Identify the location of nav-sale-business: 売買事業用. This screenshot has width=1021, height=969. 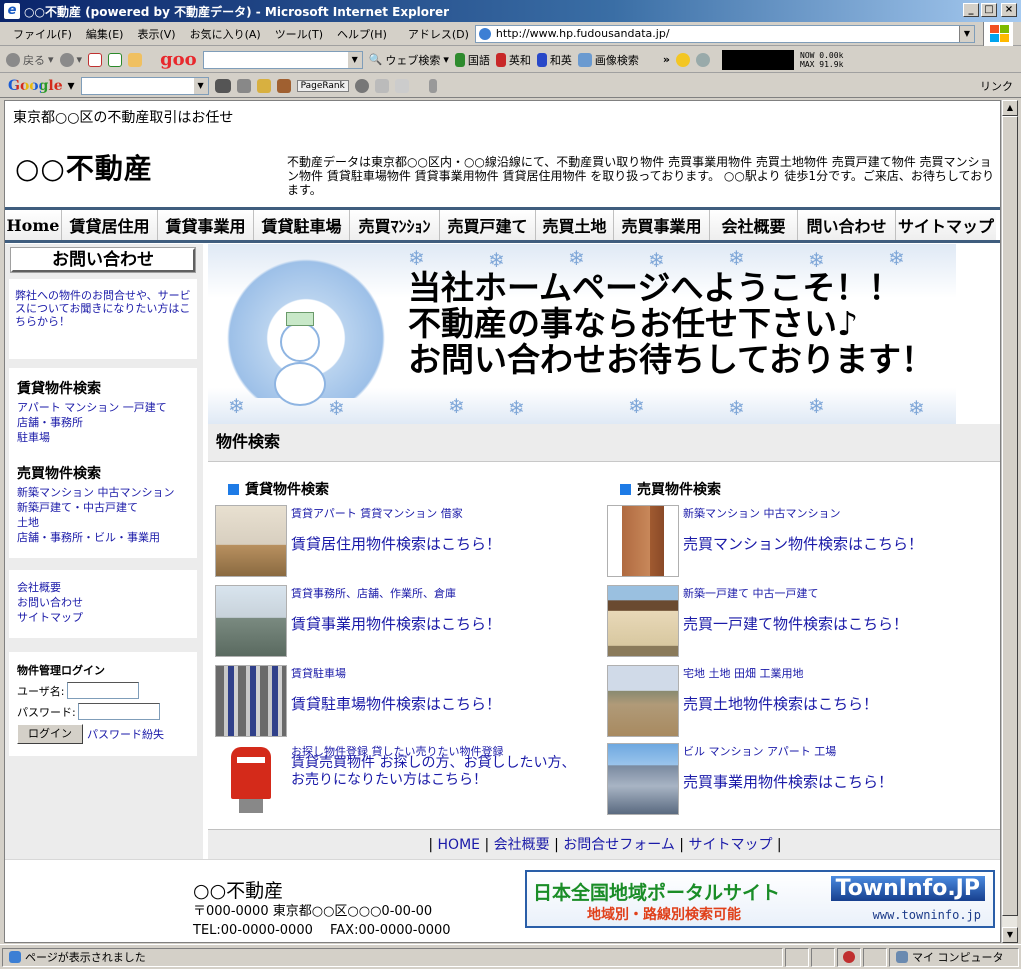
(662, 225).